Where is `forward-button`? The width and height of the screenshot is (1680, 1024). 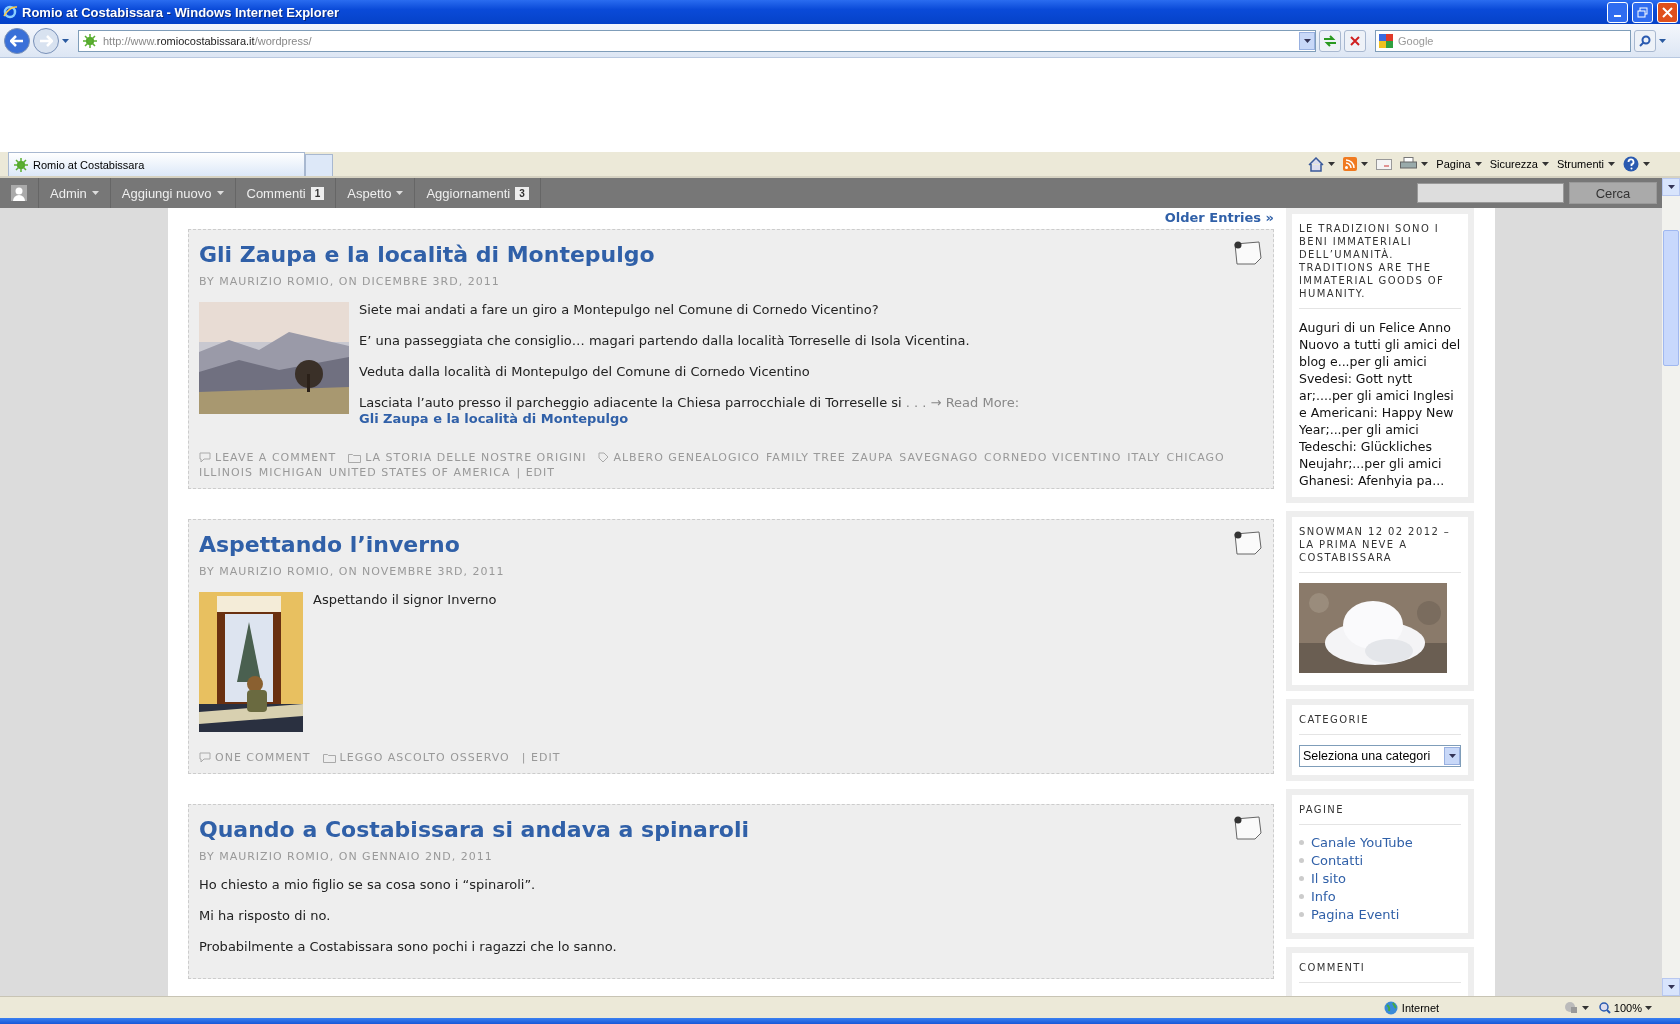
forward-button is located at coordinates (46, 40).